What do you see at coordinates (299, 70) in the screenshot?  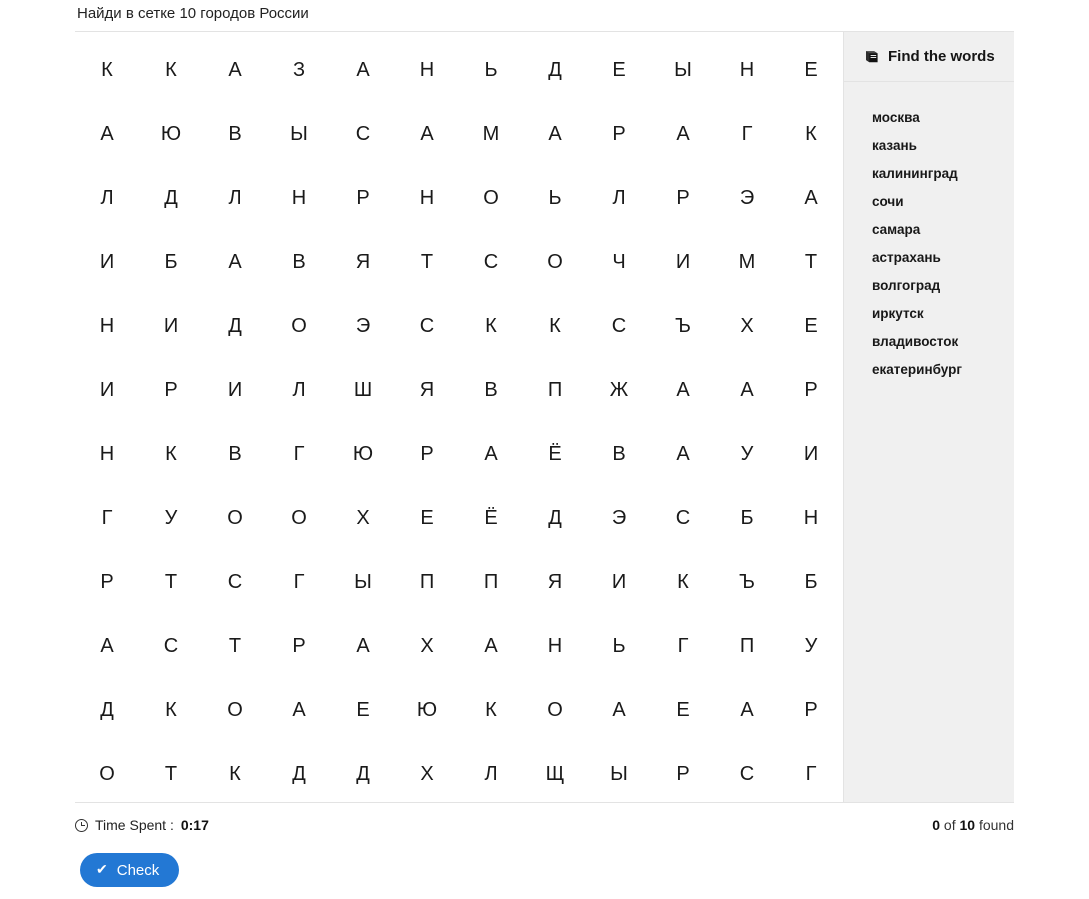 I see `grid-cell: З` at bounding box center [299, 70].